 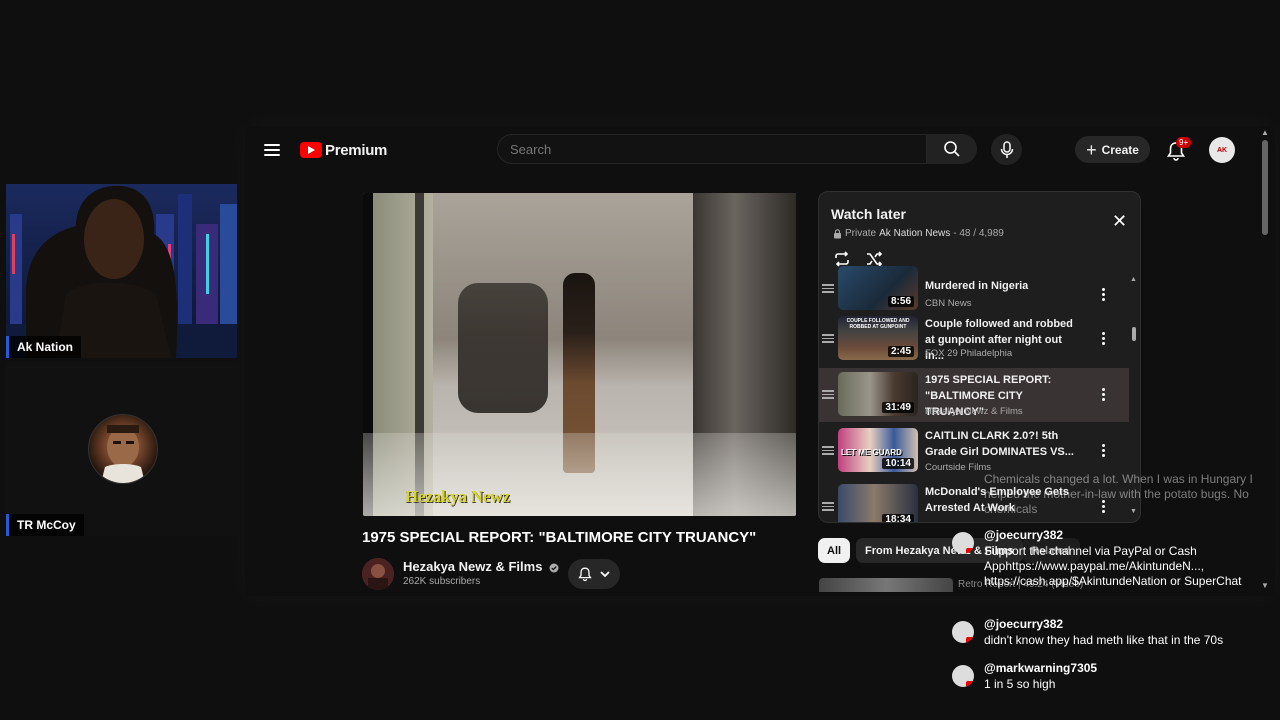 I want to click on video-thumbnail: 31:49, so click(x=878, y=394).